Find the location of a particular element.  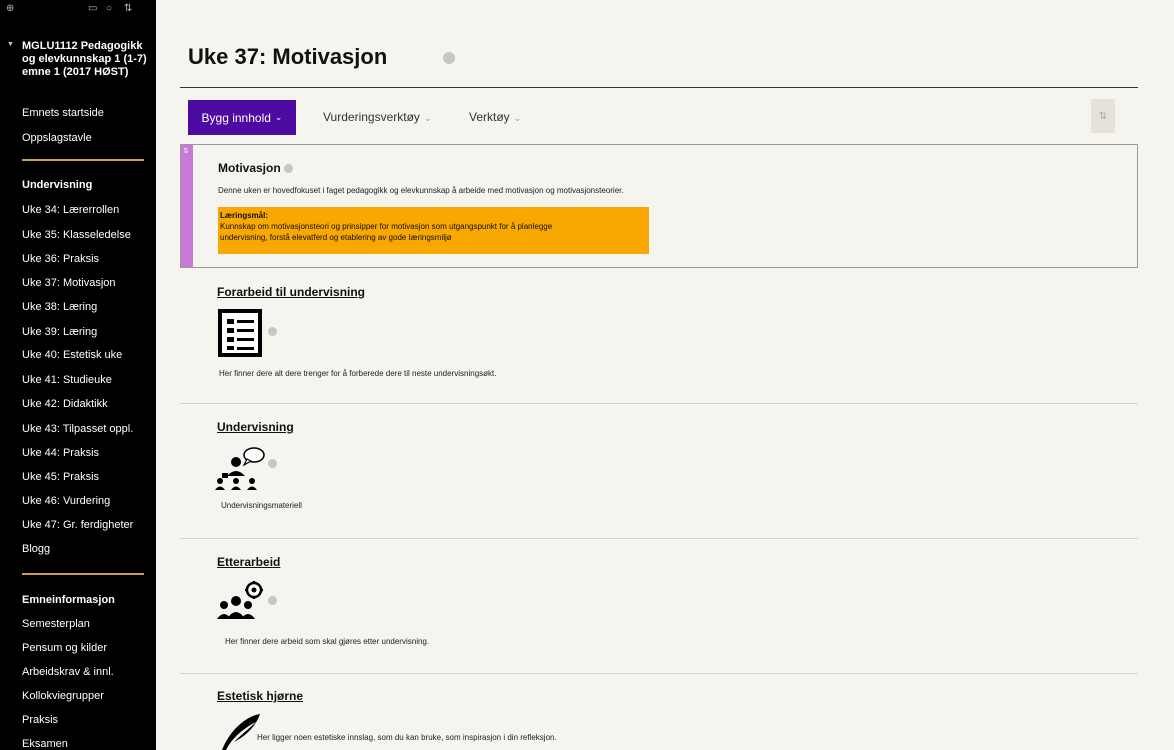

nav-semester-plan: Semesterplan is located at coordinates (56, 624).